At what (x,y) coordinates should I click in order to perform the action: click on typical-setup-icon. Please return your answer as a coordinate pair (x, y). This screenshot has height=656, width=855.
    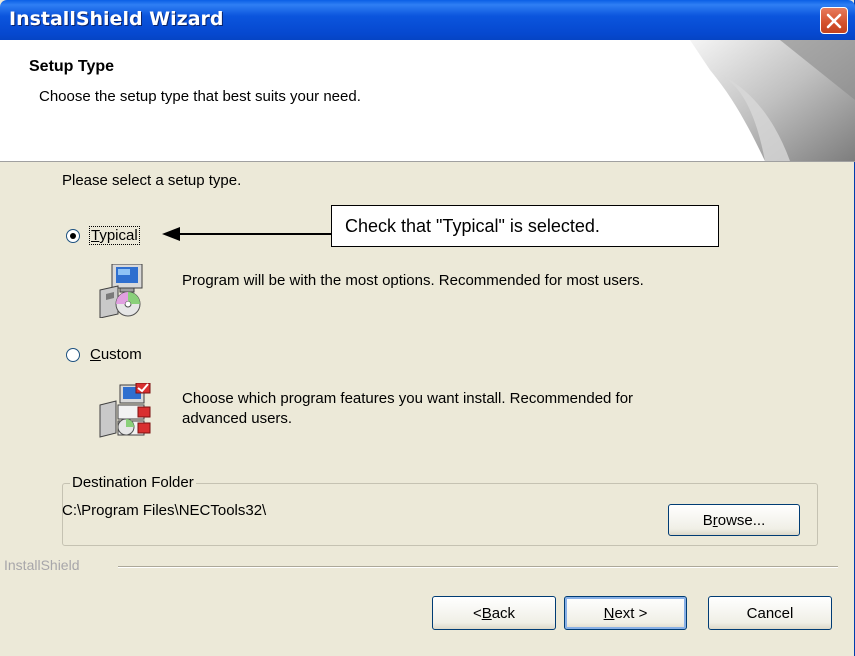
    Looking at the image, I should click on (121, 291).